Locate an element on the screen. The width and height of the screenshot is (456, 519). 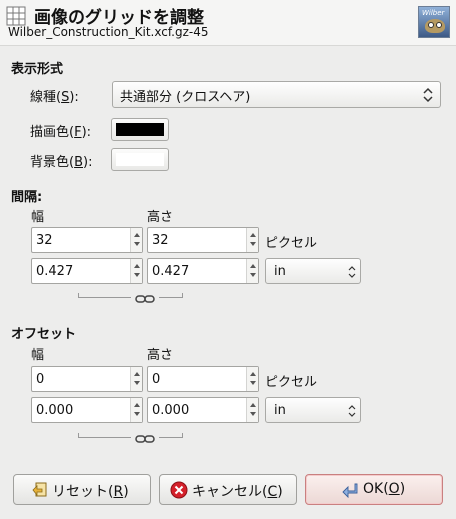
spacing-height-label: 高さ is located at coordinates (160, 217).